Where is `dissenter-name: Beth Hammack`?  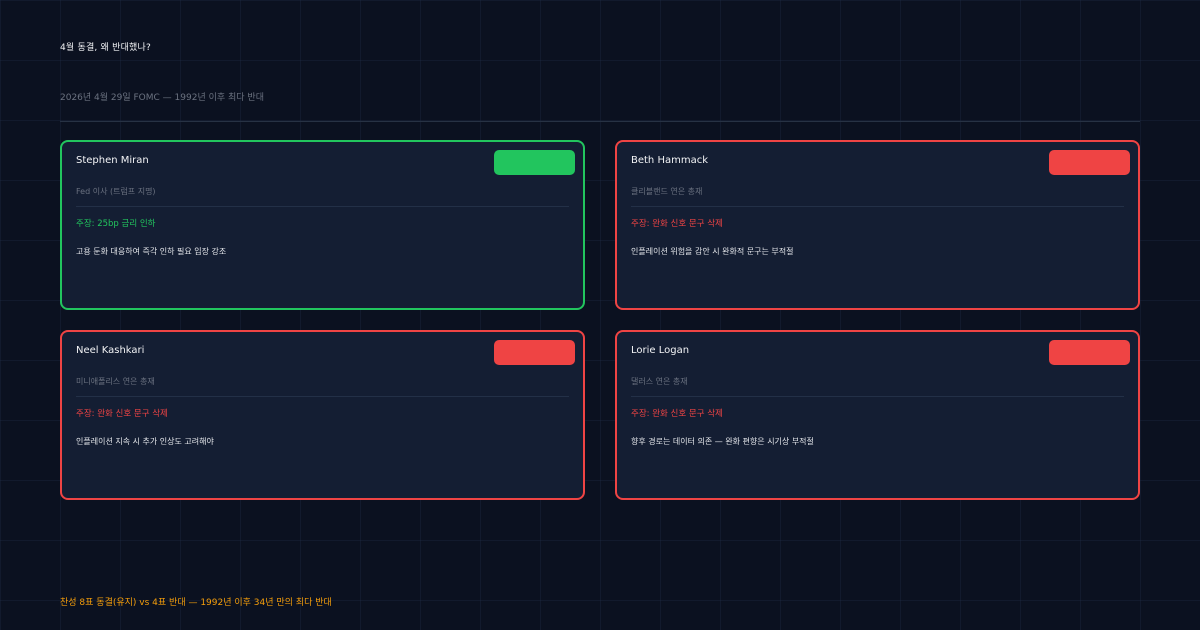 dissenter-name: Beth Hammack is located at coordinates (669, 160).